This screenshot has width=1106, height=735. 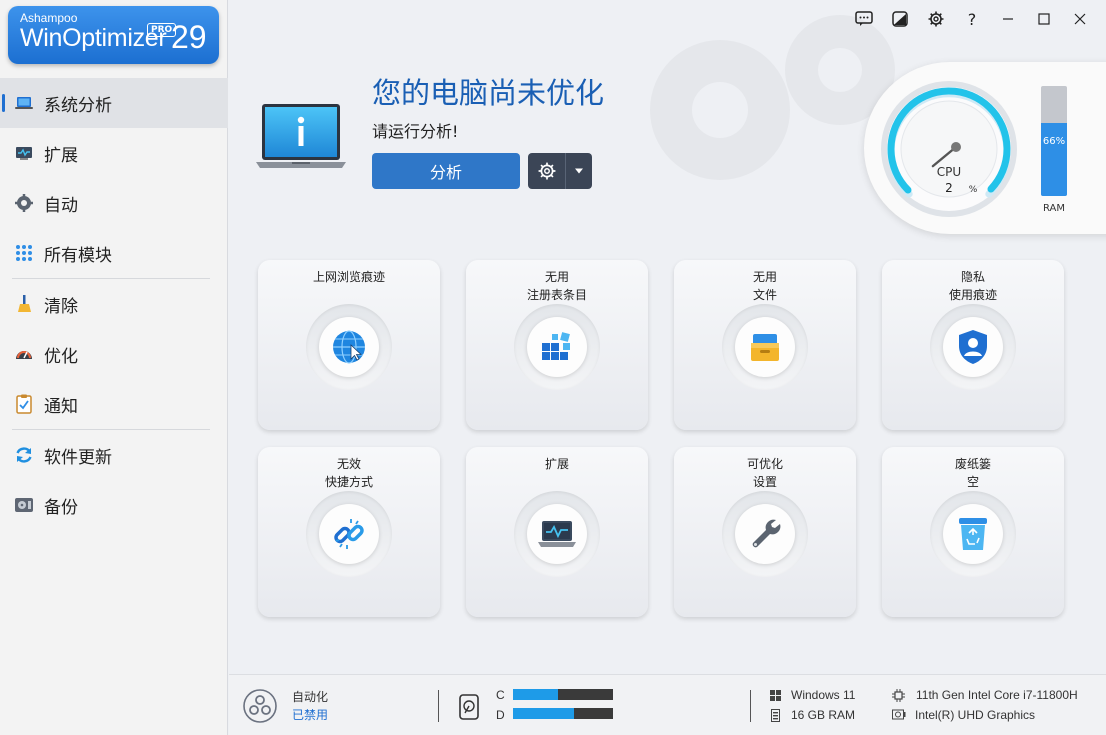 What do you see at coordinates (24, 404) in the screenshot?
I see `clipboard-icon` at bounding box center [24, 404].